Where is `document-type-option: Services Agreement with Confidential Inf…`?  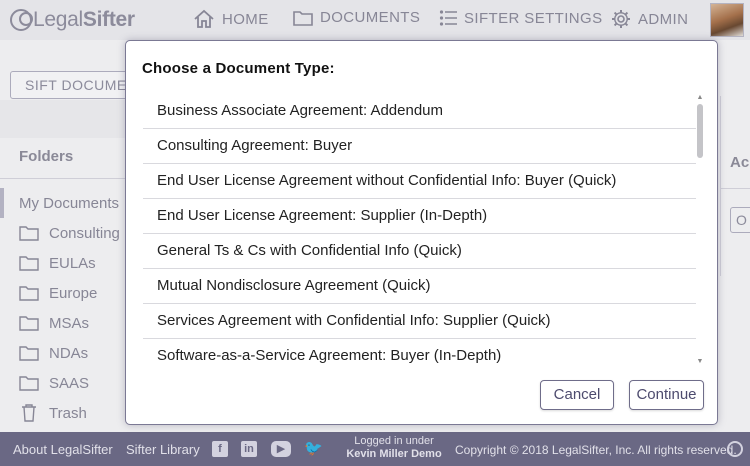
document-type-option: Services Agreement with Confidential Inf… is located at coordinates (419, 321).